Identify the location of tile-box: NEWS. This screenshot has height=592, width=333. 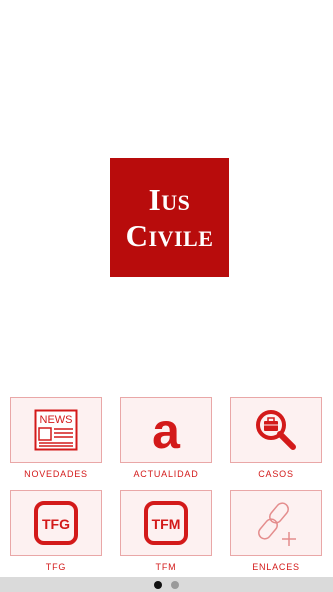
(56, 430).